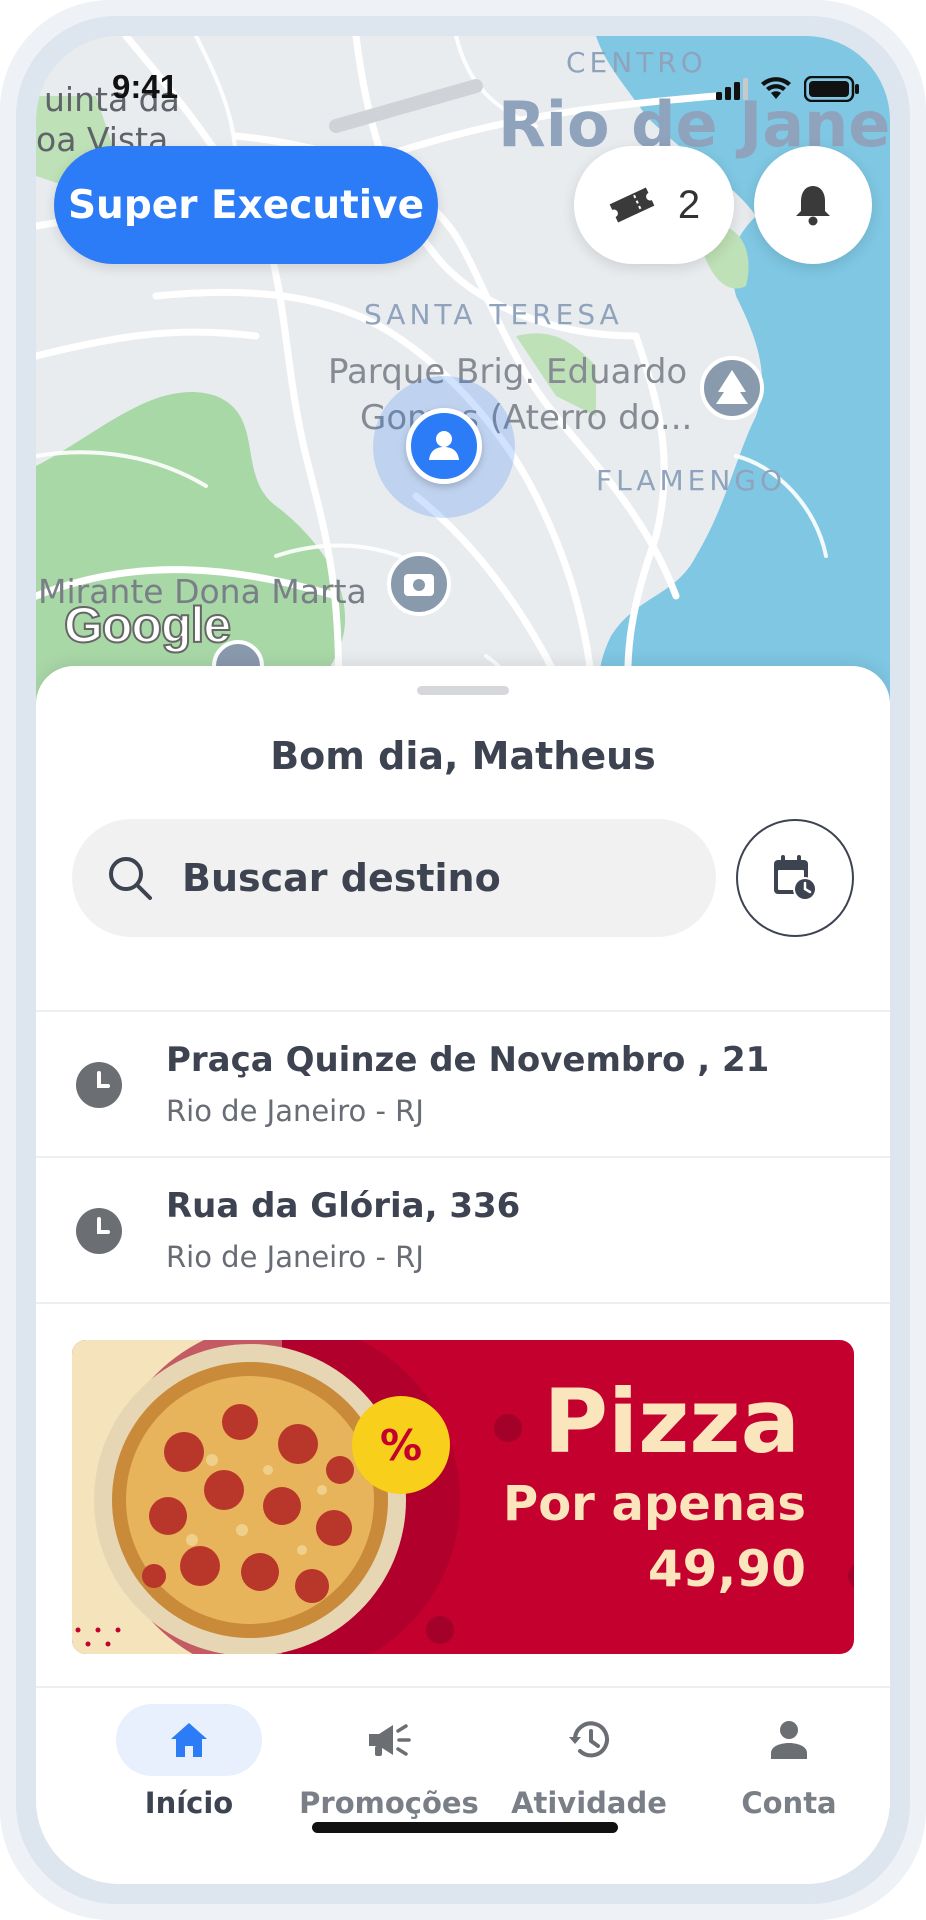 The width and height of the screenshot is (926, 1920). I want to click on schedule-ride-button, so click(795, 878).